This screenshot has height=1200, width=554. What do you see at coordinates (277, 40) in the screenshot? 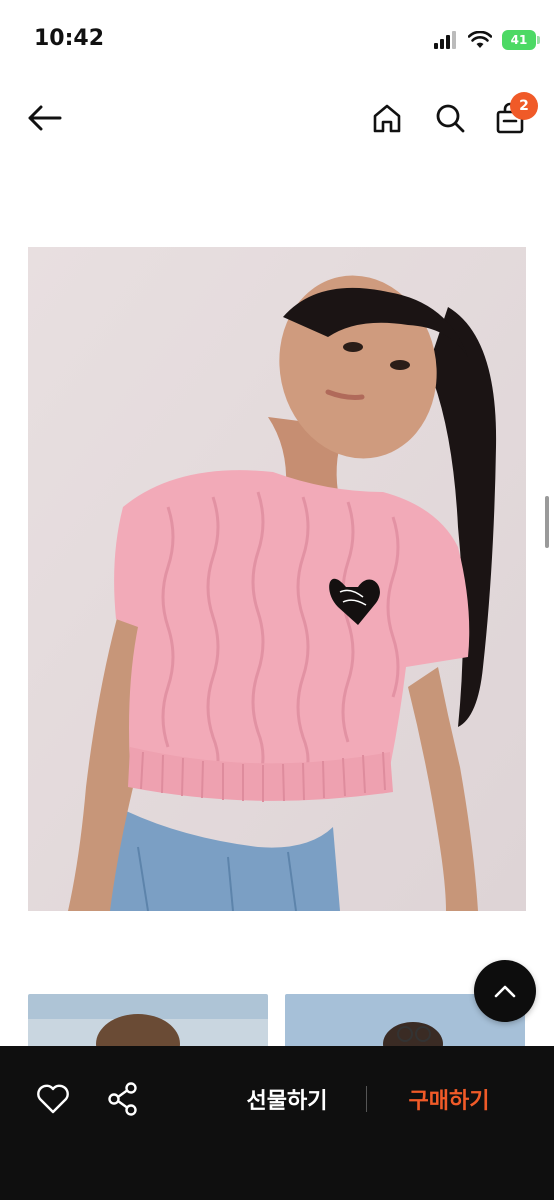
I see `status-bar: 10:42 41` at bounding box center [277, 40].